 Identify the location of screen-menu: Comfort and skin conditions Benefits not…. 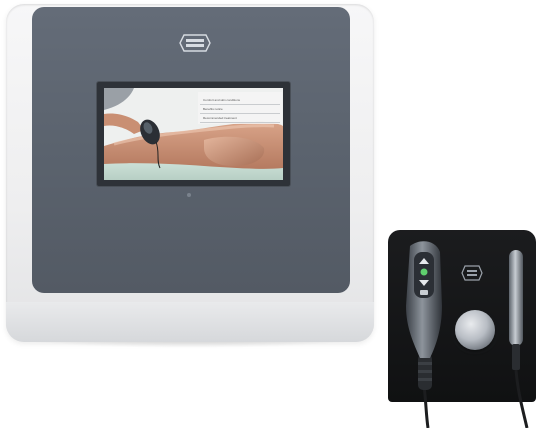
(240, 109).